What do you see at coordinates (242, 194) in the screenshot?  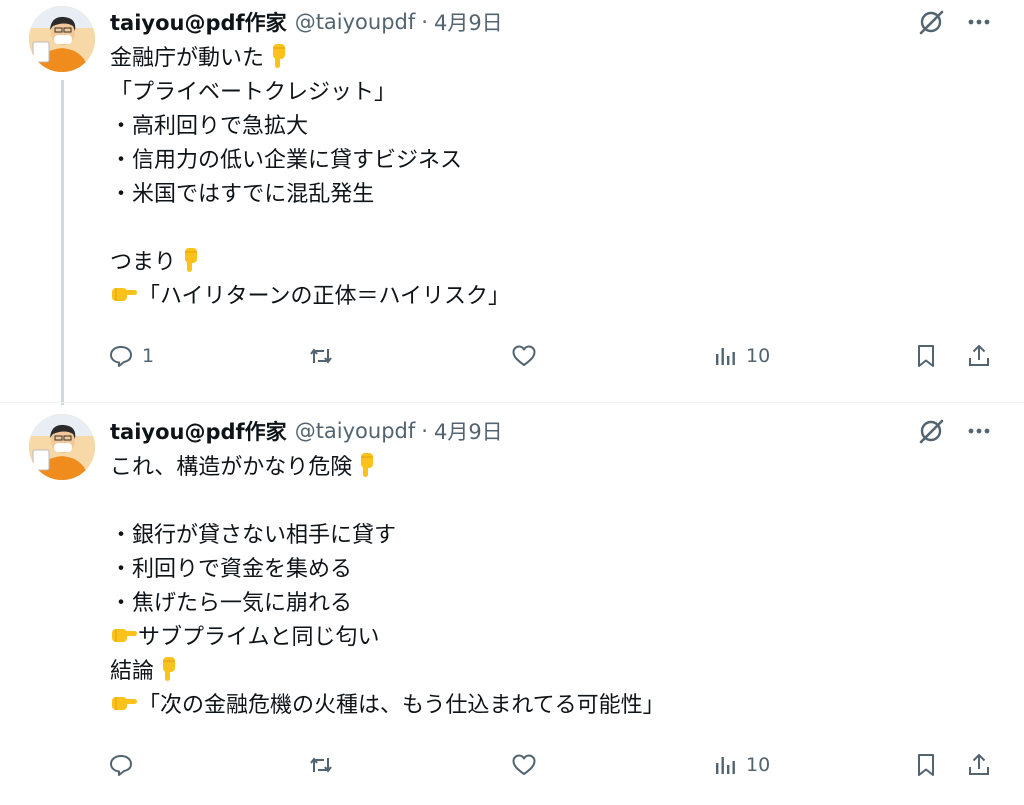 I see `text-line: ・米国ではすでに混乱発生` at bounding box center [242, 194].